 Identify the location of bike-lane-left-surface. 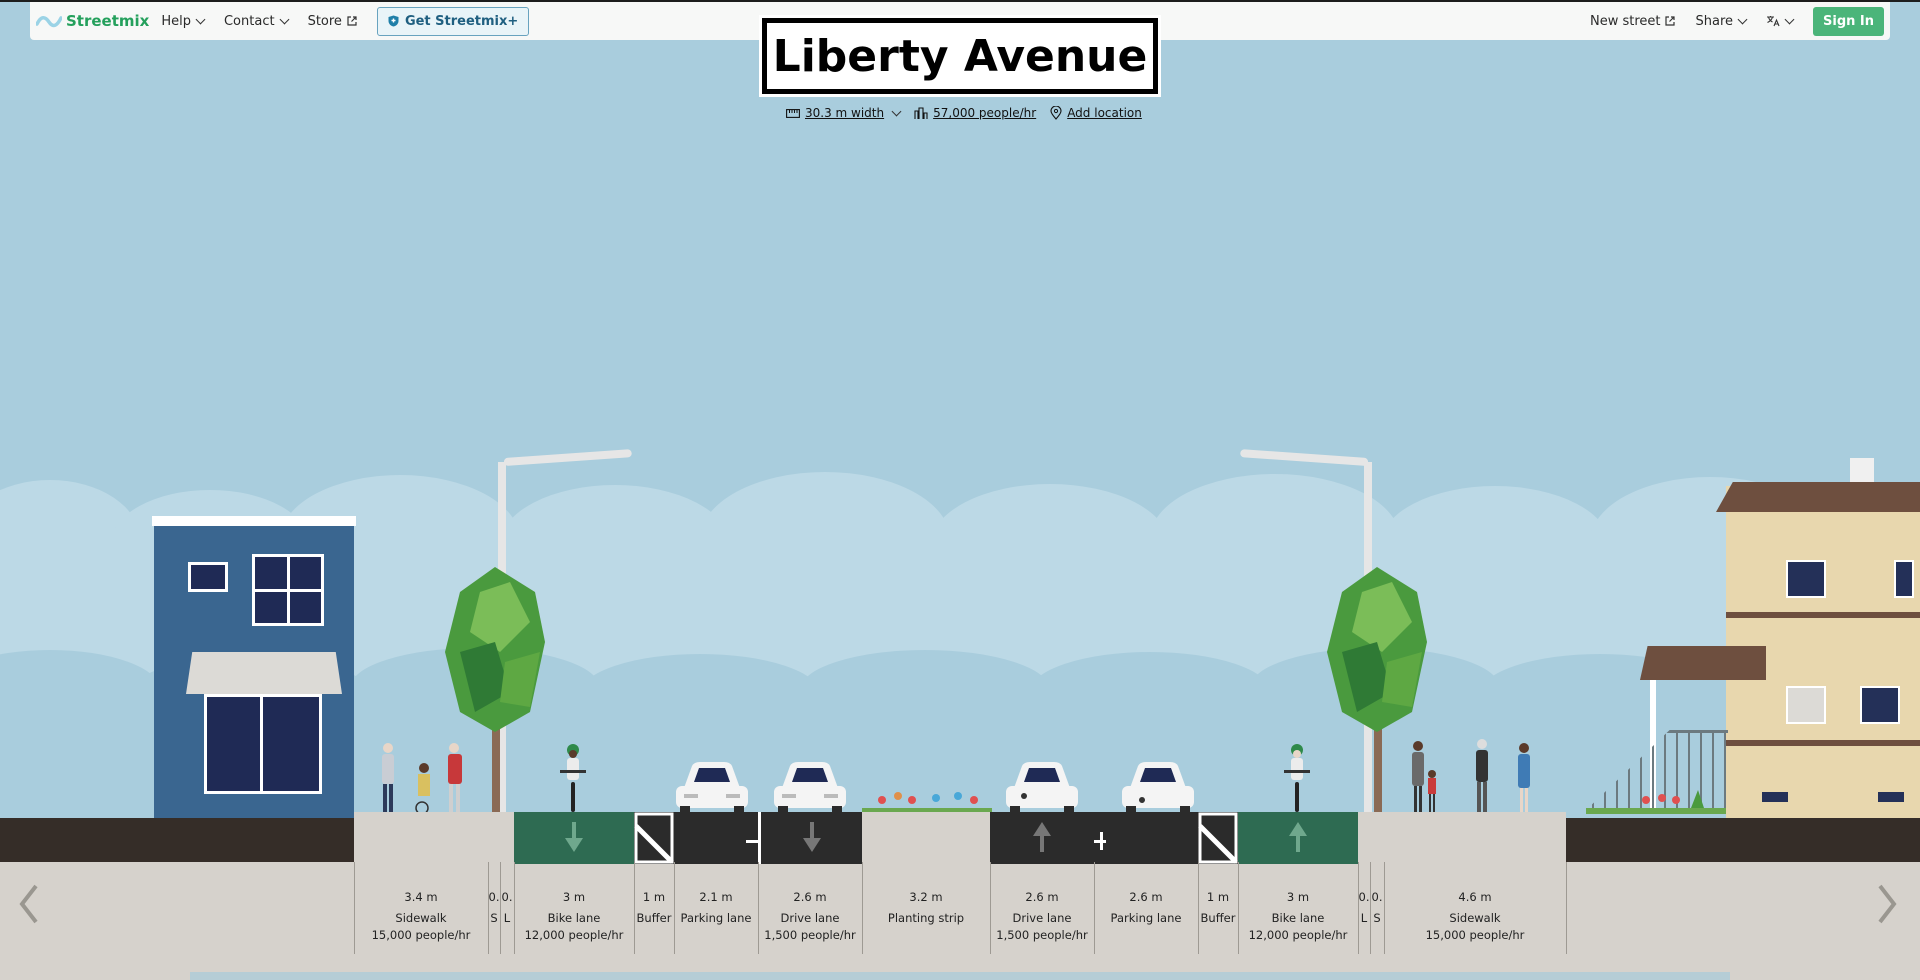
(574, 838).